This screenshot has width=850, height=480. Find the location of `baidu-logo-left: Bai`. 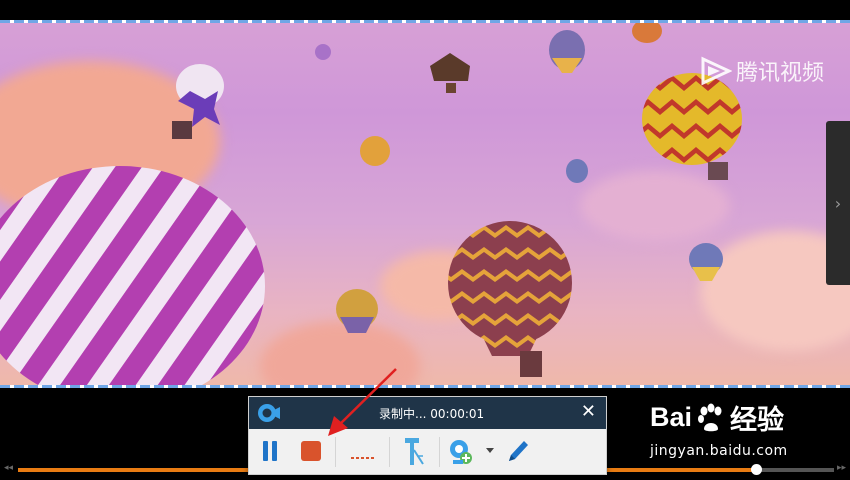

baidu-logo-left: Bai is located at coordinates (671, 417).